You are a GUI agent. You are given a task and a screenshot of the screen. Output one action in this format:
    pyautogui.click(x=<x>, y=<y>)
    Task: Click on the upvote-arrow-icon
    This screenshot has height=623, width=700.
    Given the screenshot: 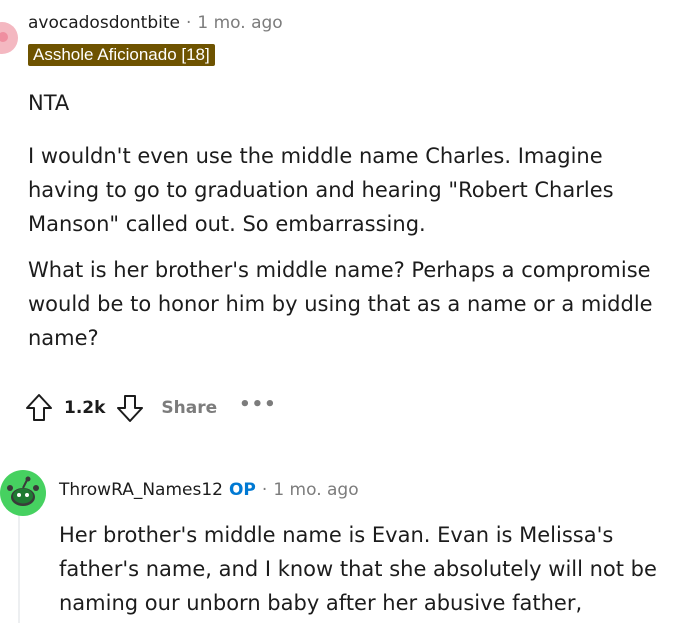 What is the action you would take?
    pyautogui.click(x=39, y=408)
    